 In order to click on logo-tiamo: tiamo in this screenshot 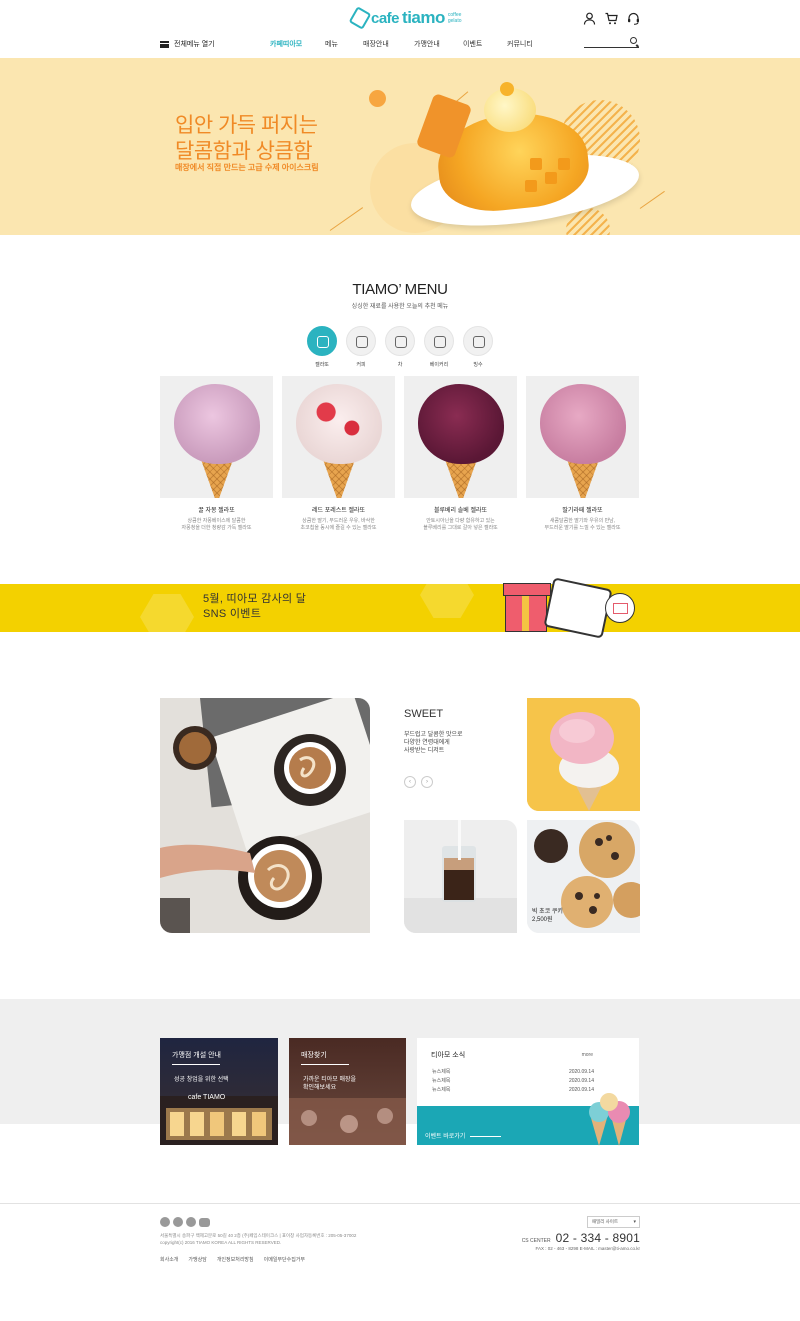, I will do `click(423, 17)`.